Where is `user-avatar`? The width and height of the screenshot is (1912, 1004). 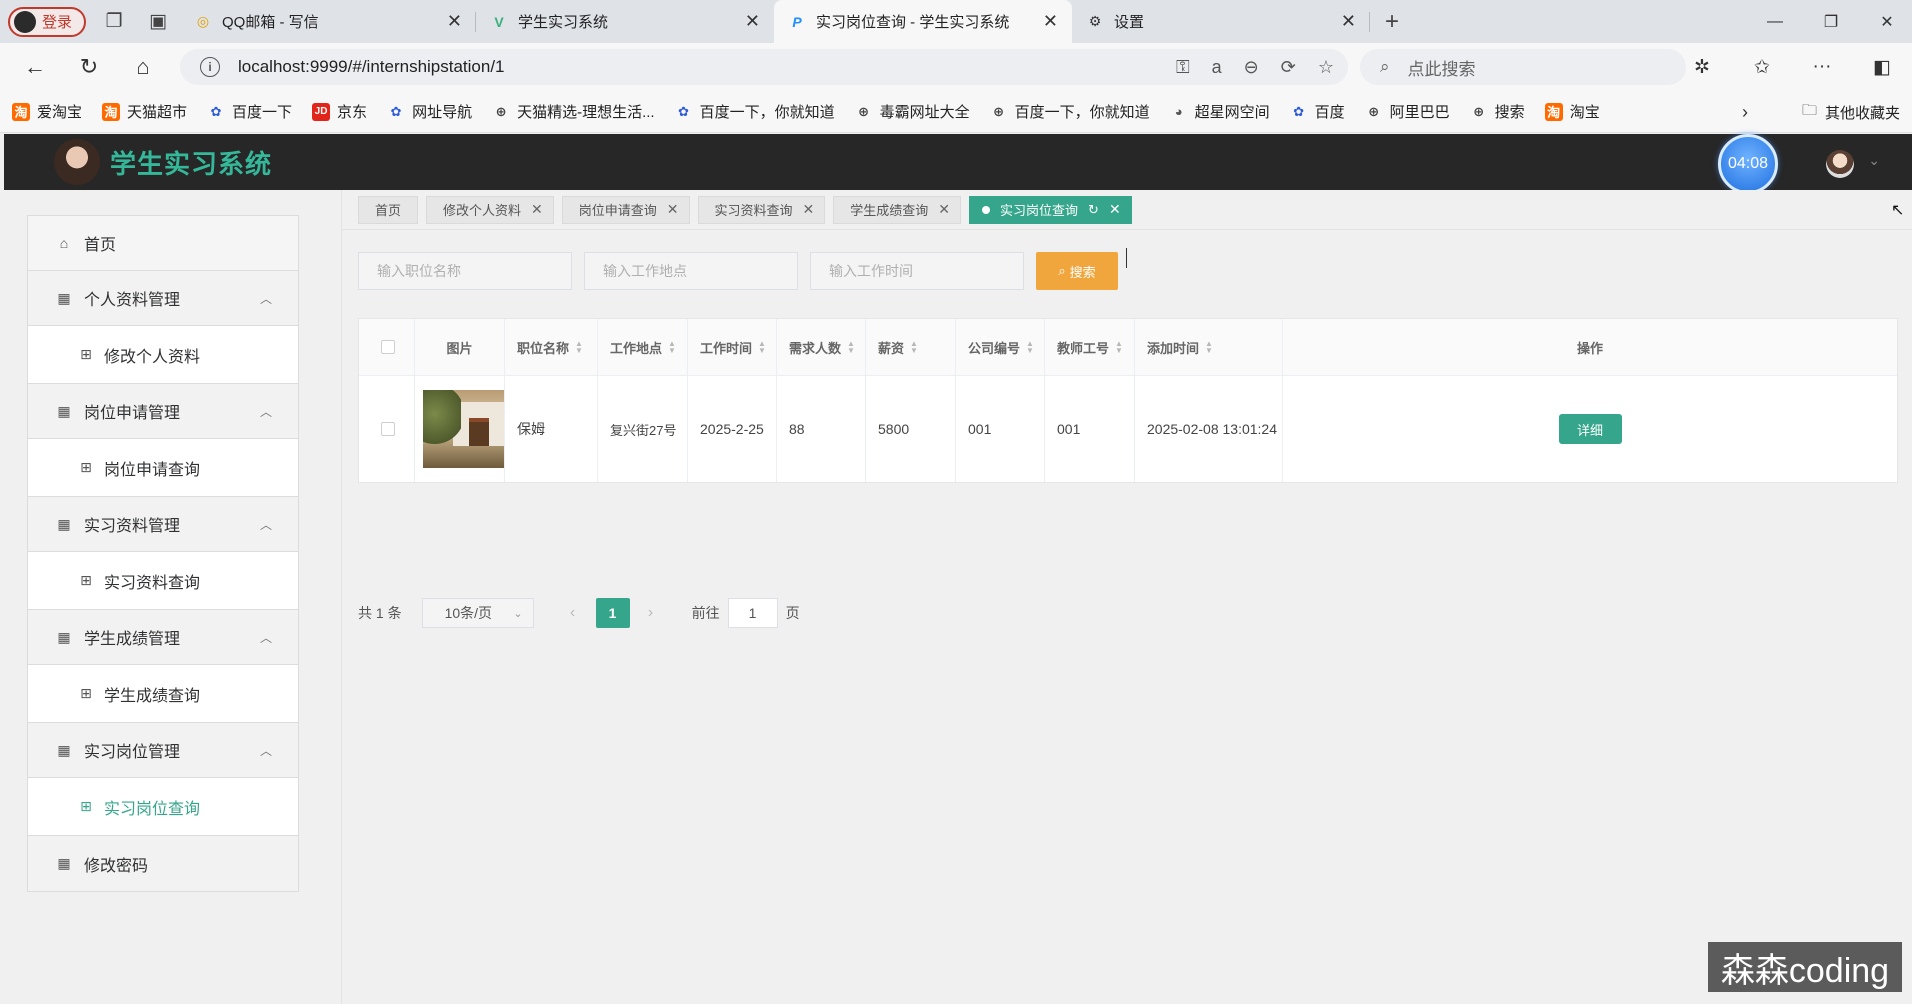 user-avatar is located at coordinates (1840, 164).